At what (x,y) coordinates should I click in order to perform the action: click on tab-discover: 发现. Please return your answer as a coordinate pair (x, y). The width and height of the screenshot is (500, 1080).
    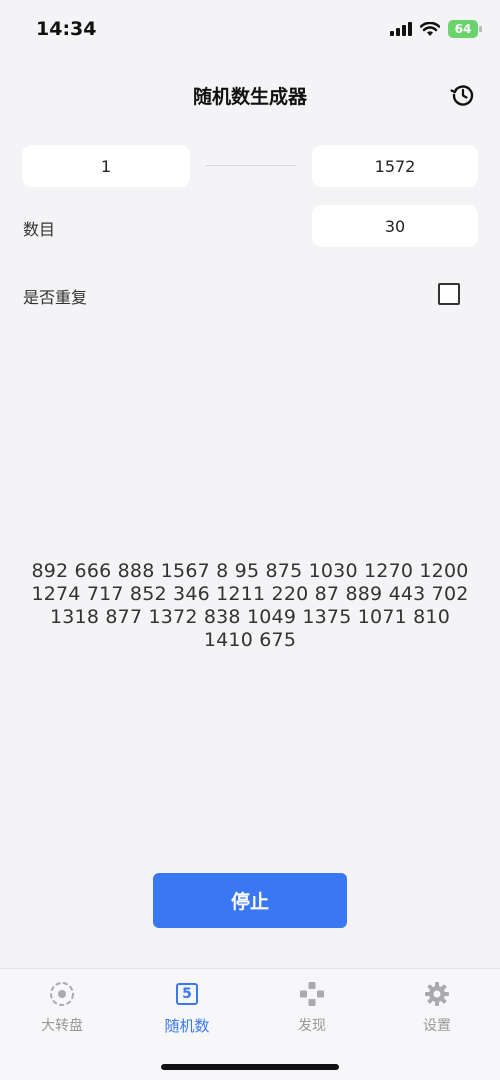
    Looking at the image, I should click on (312, 1007).